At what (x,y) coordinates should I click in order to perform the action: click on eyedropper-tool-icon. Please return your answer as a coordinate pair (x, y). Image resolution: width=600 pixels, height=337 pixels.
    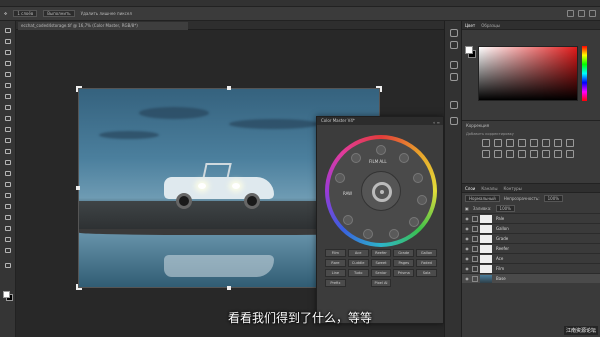
    Looking at the image, I should click on (8, 96).